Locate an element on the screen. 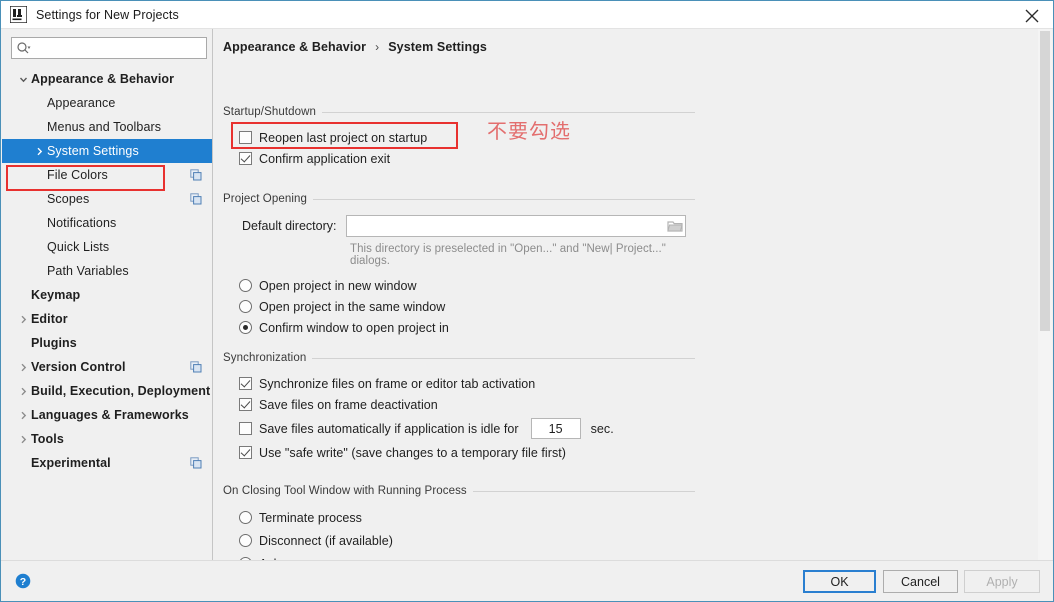 This screenshot has height=602, width=1054. option-disconnect: Disconnect (if available) is located at coordinates (467, 540).